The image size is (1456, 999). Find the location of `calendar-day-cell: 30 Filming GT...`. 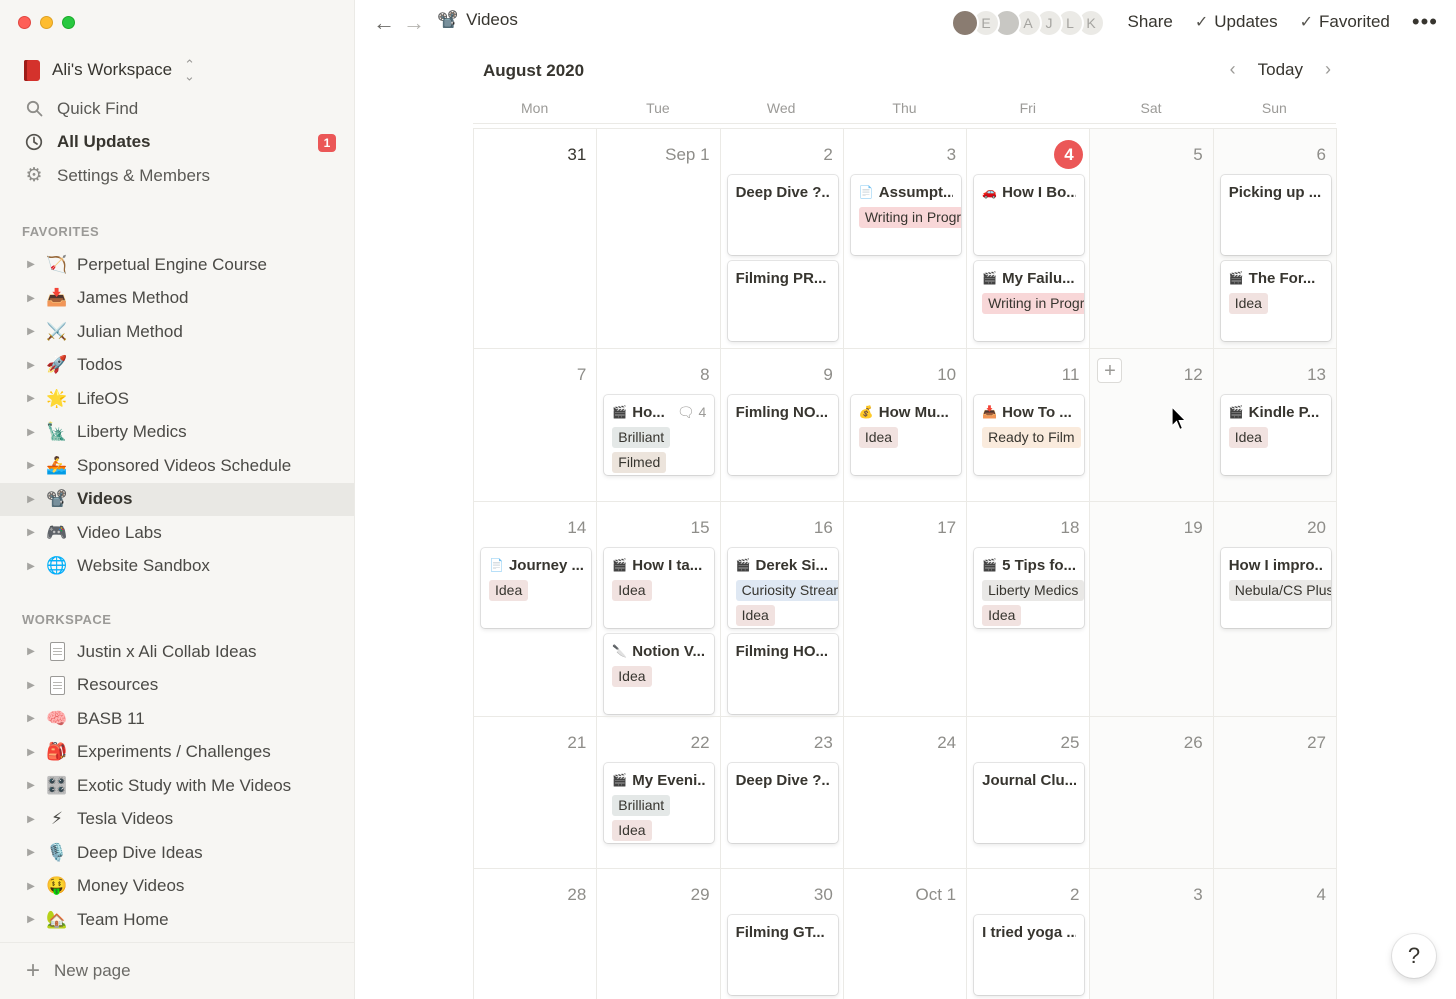

calendar-day-cell: 30 Filming GT... is located at coordinates (782, 934).